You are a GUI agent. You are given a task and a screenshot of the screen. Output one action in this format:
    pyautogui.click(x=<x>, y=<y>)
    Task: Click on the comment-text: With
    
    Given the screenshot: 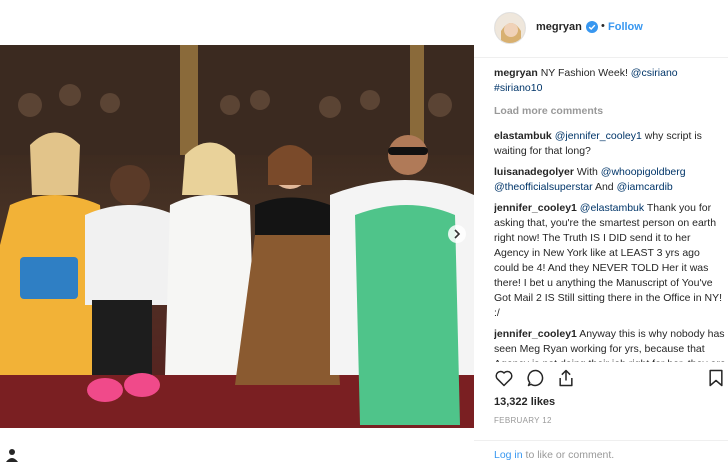 What is the action you would take?
    pyautogui.click(x=588, y=172)
    